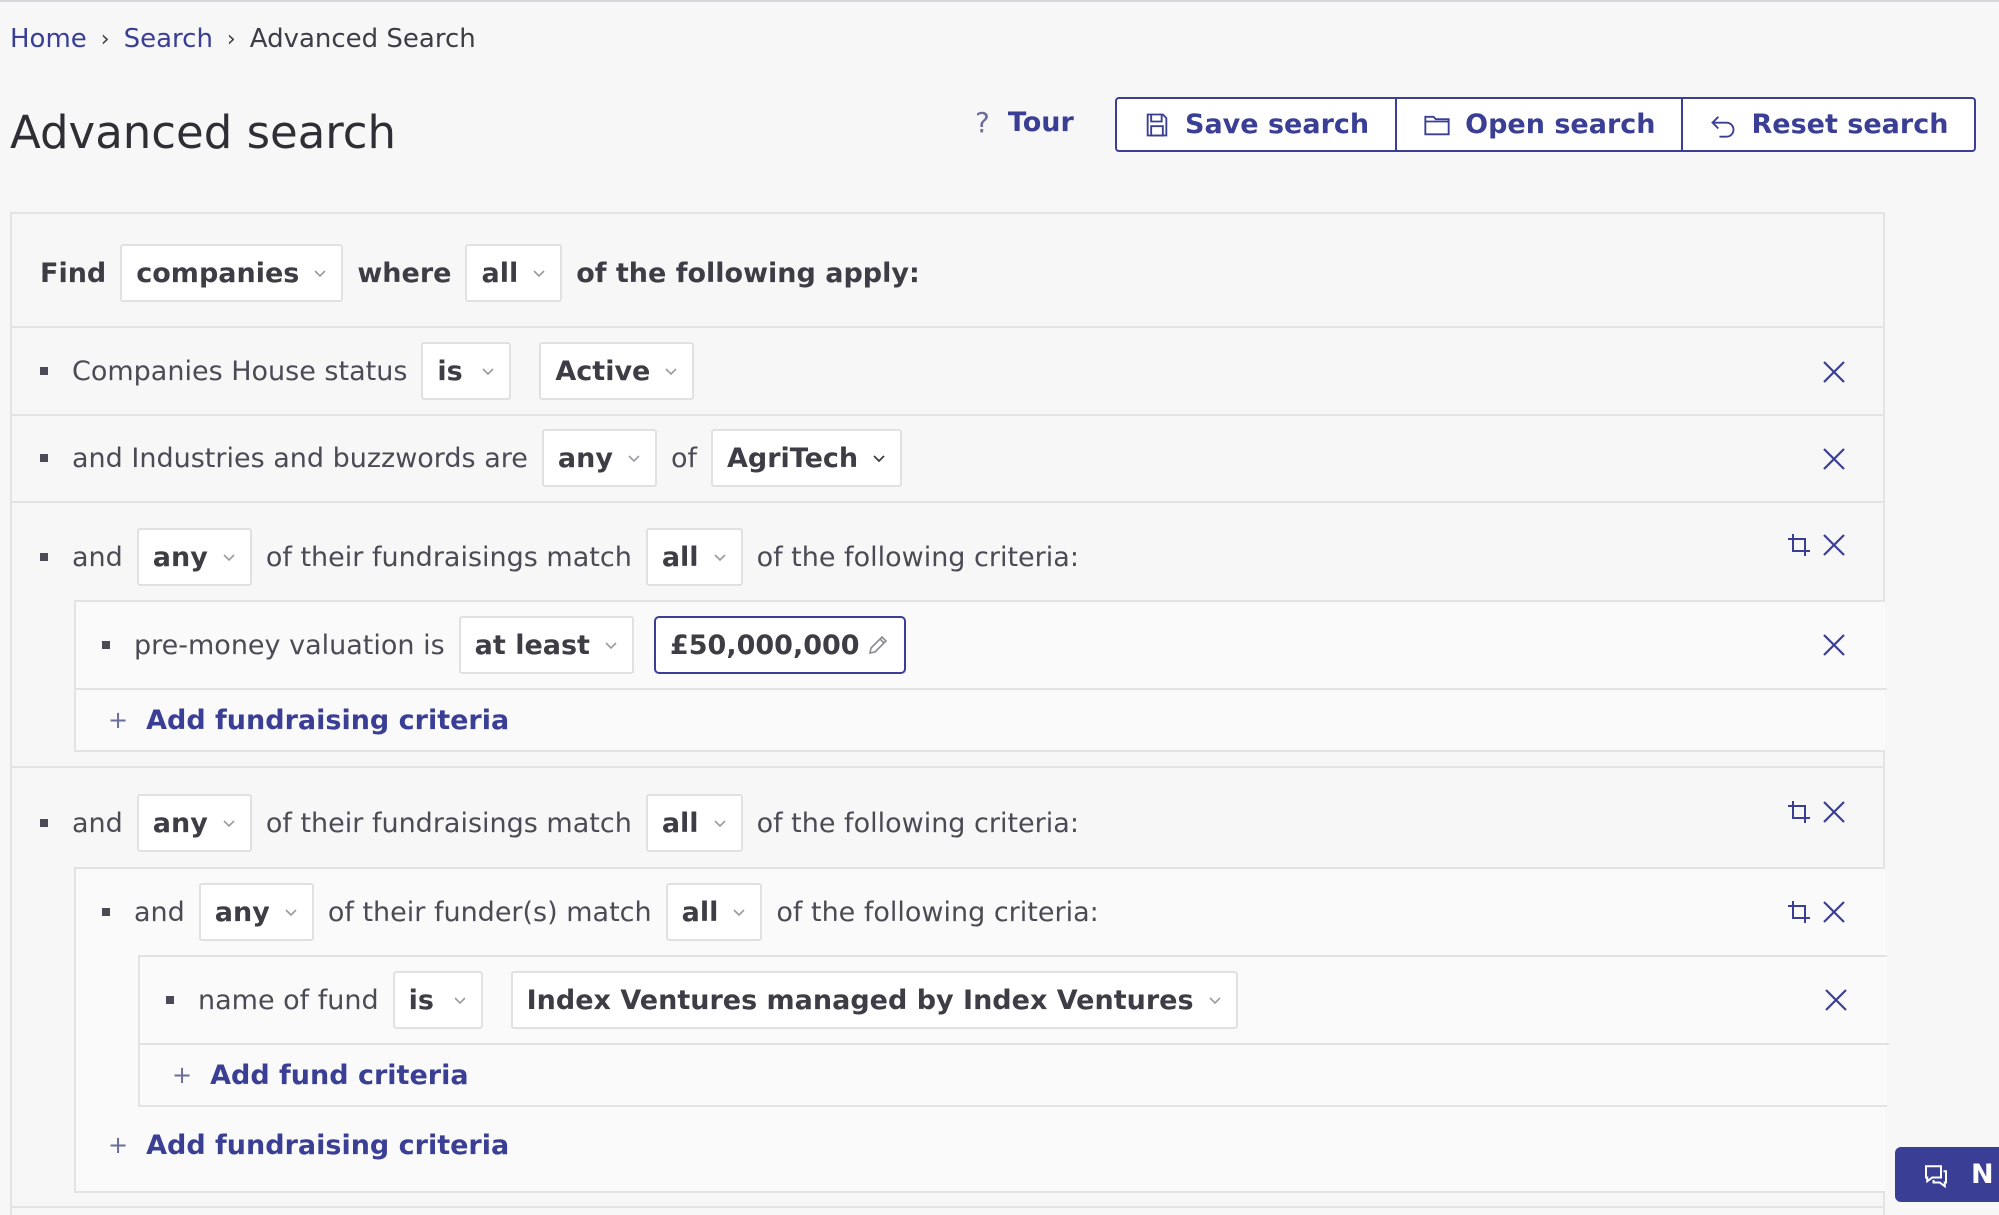 The image size is (1999, 1215). What do you see at coordinates (1936, 1176) in the screenshot?
I see `chat-icon` at bounding box center [1936, 1176].